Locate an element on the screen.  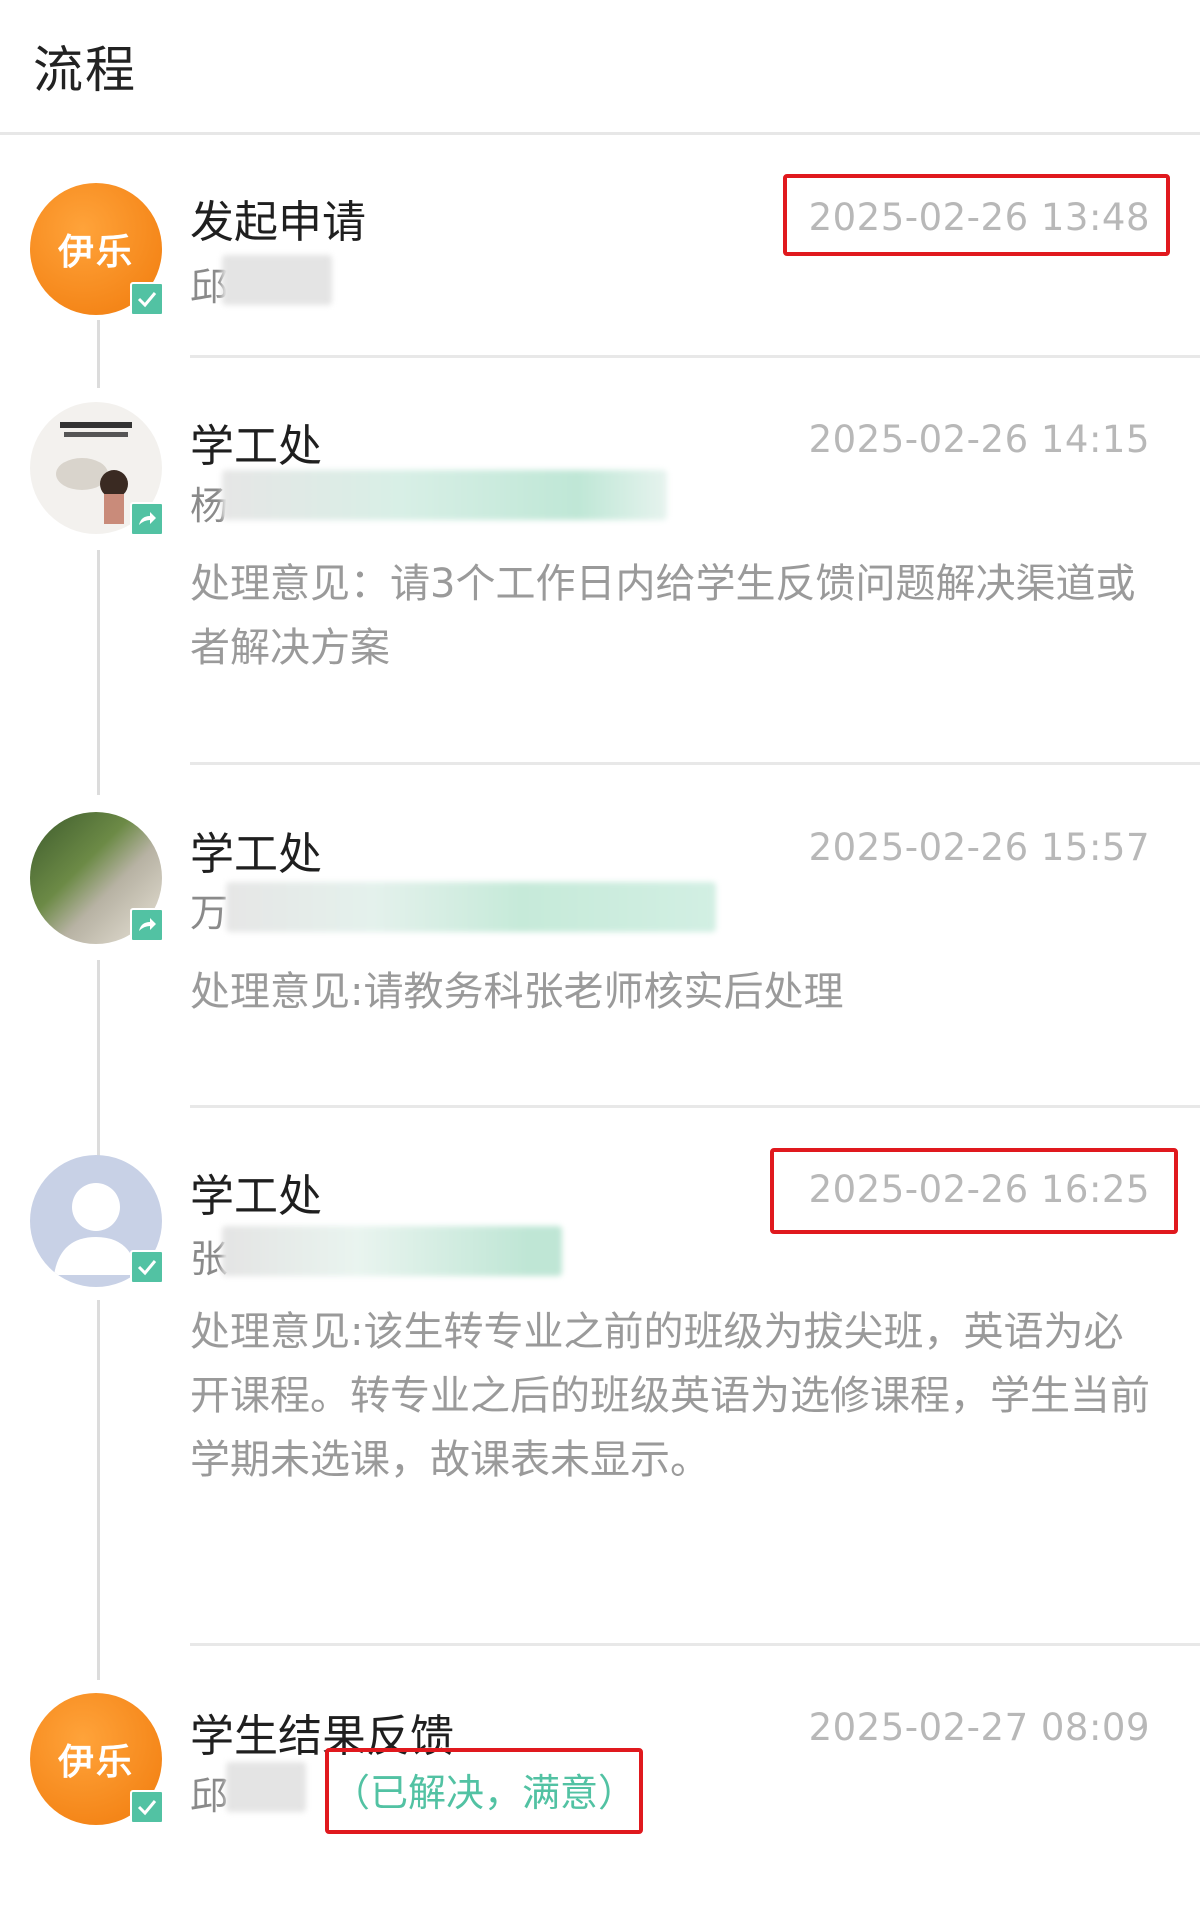
step-opinion: 处理意见:请教务科张老师核实后处理 is located at coordinates (517, 992).